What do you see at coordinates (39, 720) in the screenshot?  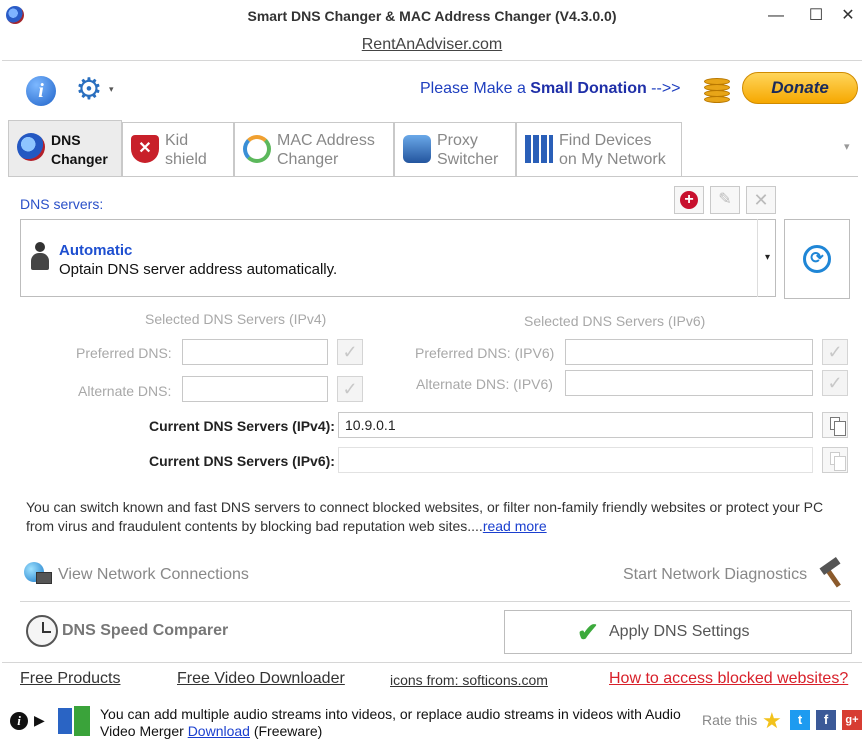 I see `play-icon: ▶` at bounding box center [39, 720].